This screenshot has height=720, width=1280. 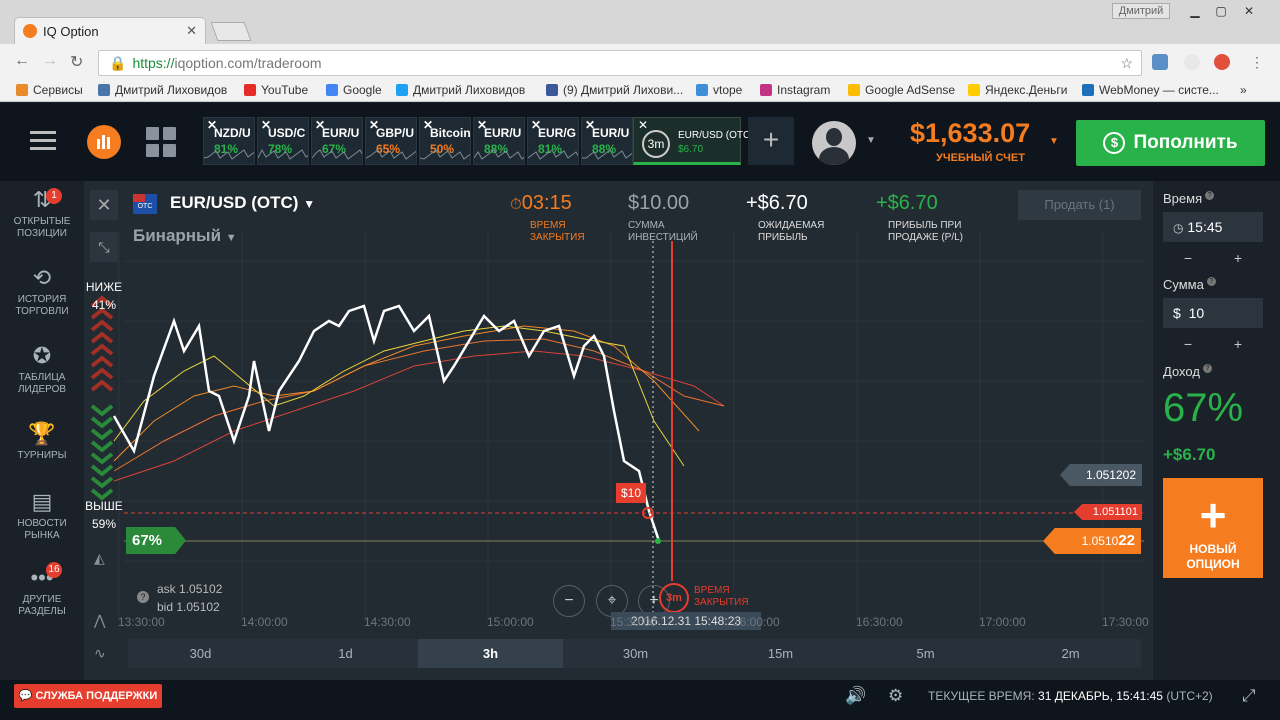 I want to click on bookmark-item: Google, so click(x=354, y=90).